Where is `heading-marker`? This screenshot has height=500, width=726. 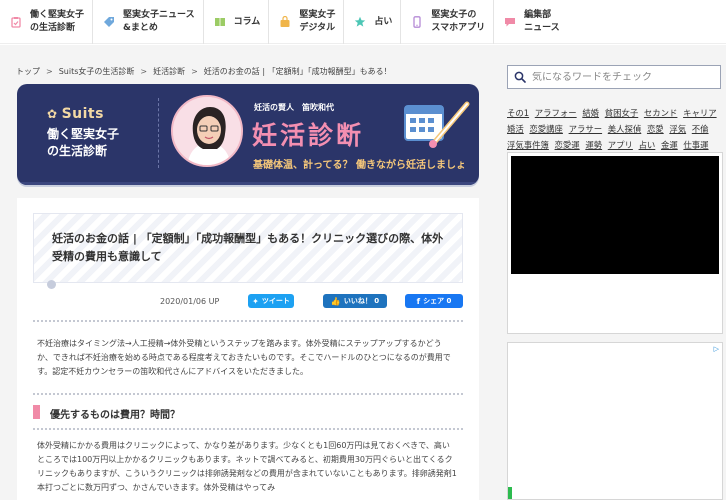
heading-marker is located at coordinates (36, 412).